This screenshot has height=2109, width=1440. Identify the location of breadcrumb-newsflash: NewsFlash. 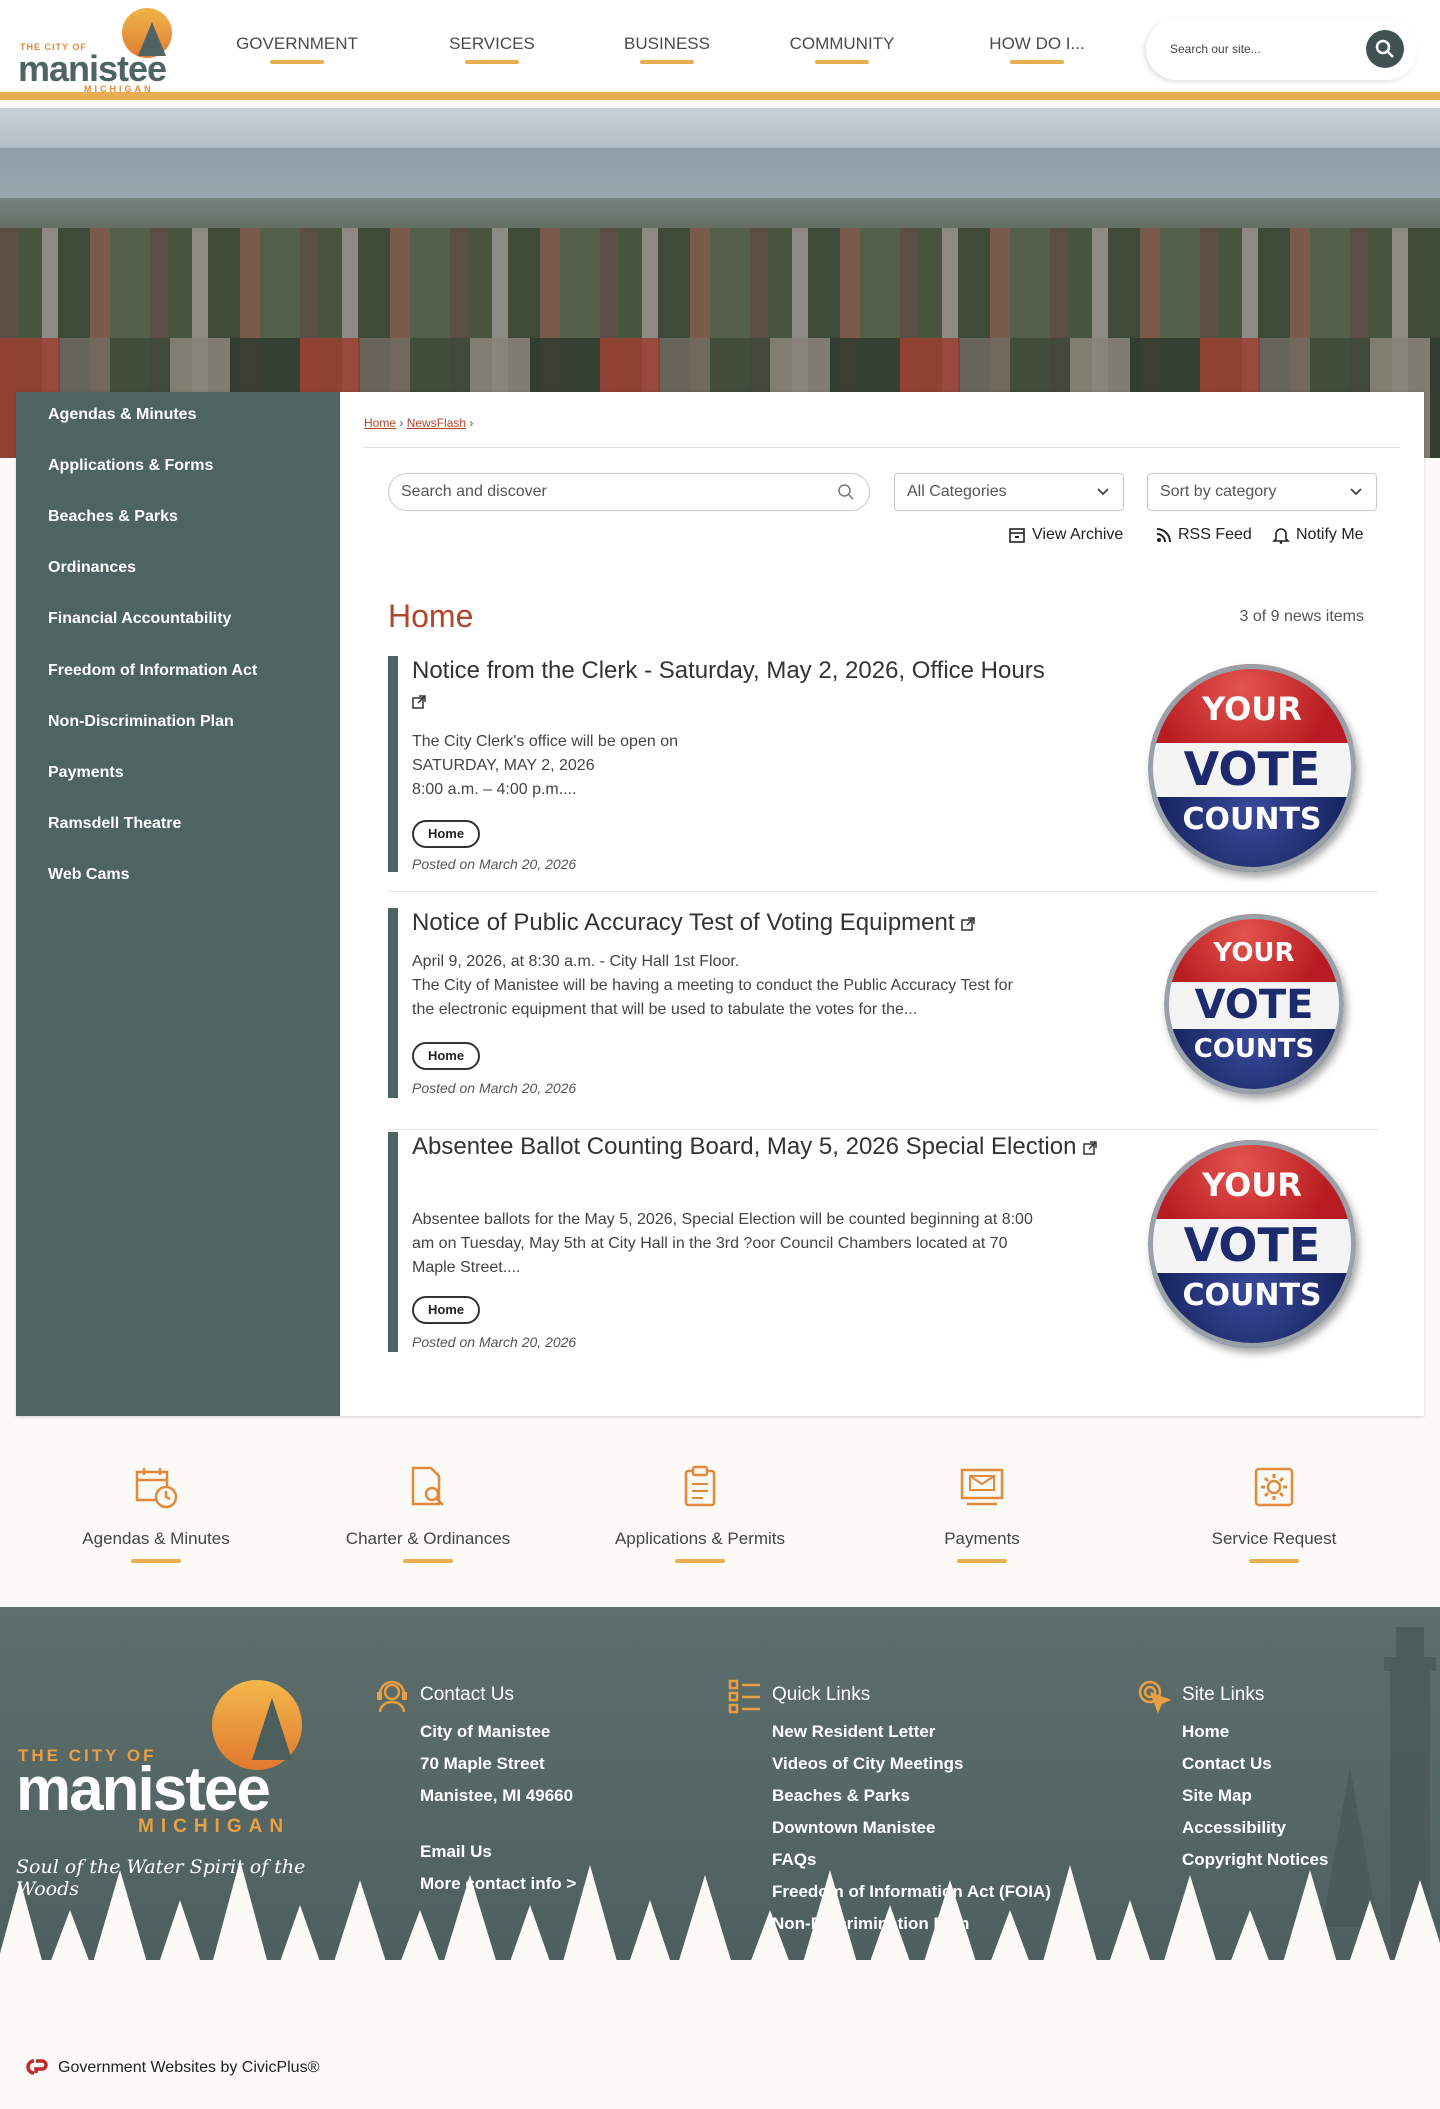
(436, 423).